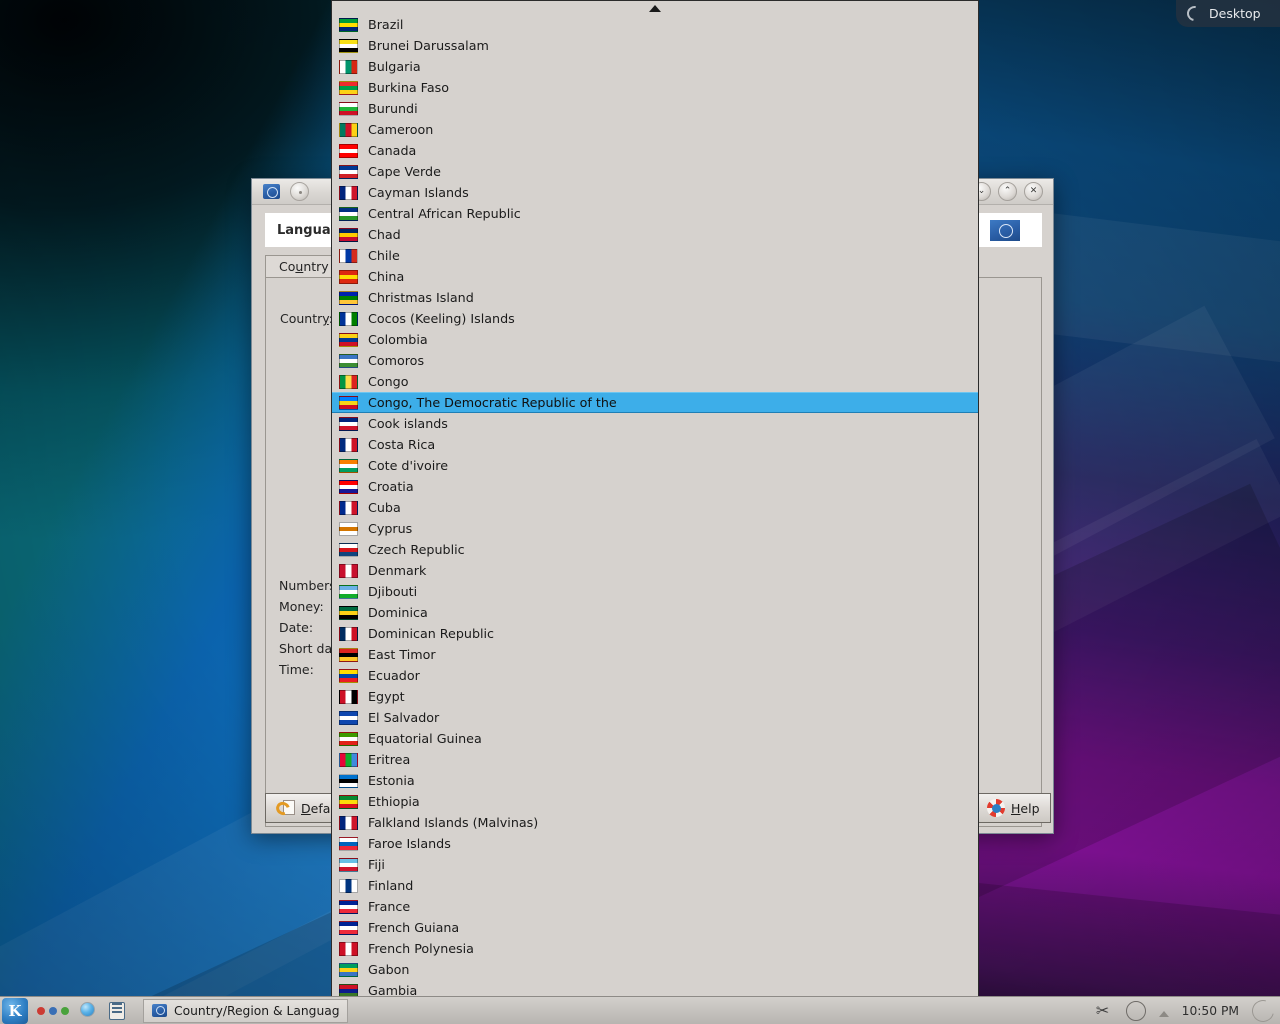 Image resolution: width=1280 pixels, height=1024 pixels. I want to click on country-list-item: Cyprus, so click(655, 528).